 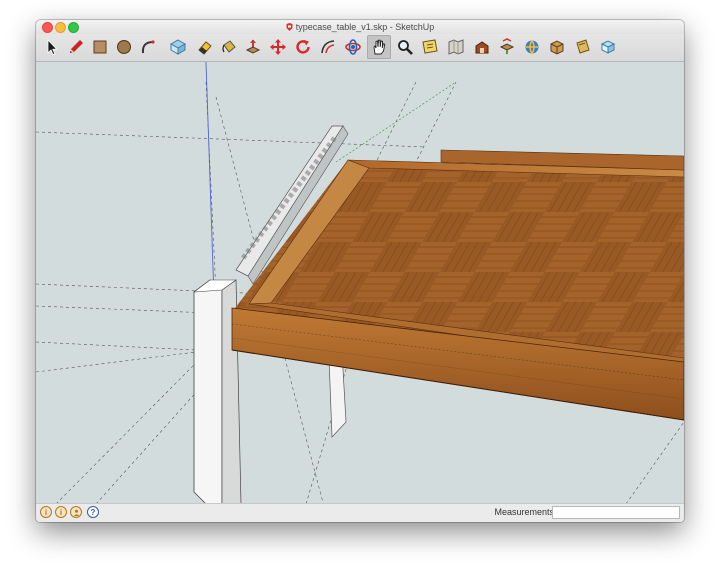 I want to click on user-silhouette-icon, so click(x=76, y=512).